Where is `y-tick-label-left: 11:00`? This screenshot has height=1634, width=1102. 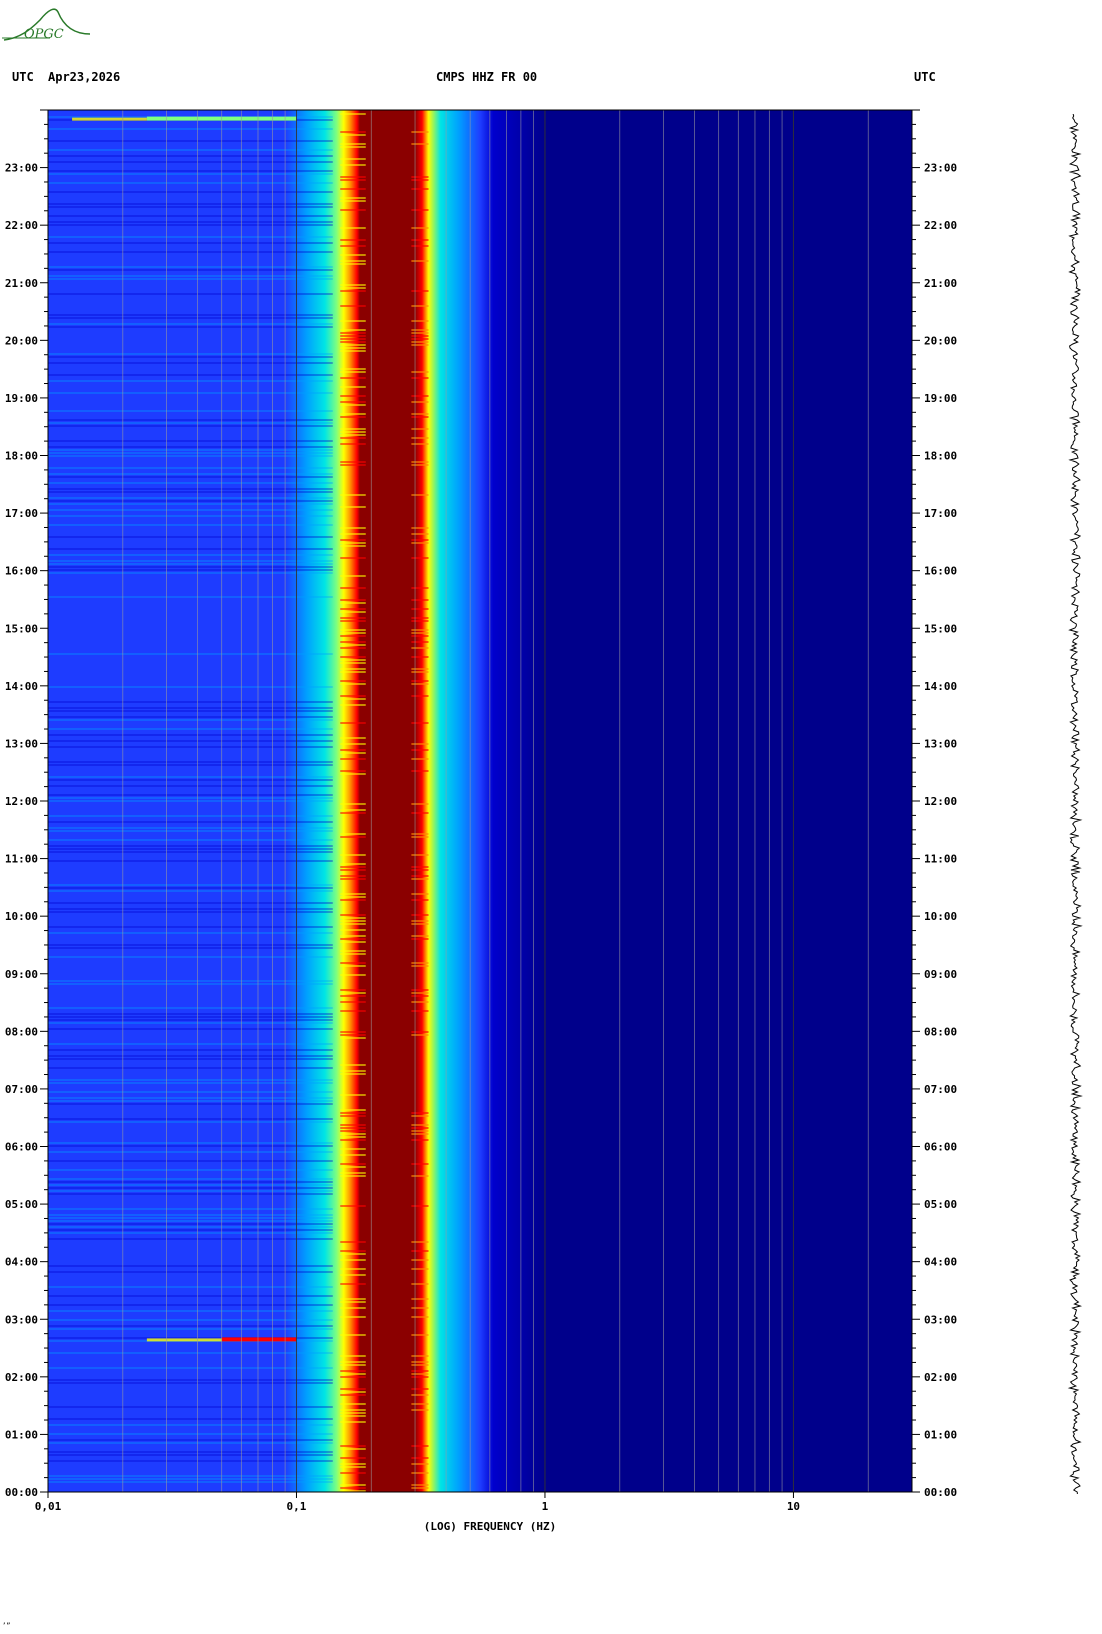
y-tick-label-left: 11:00 is located at coordinates (21, 859).